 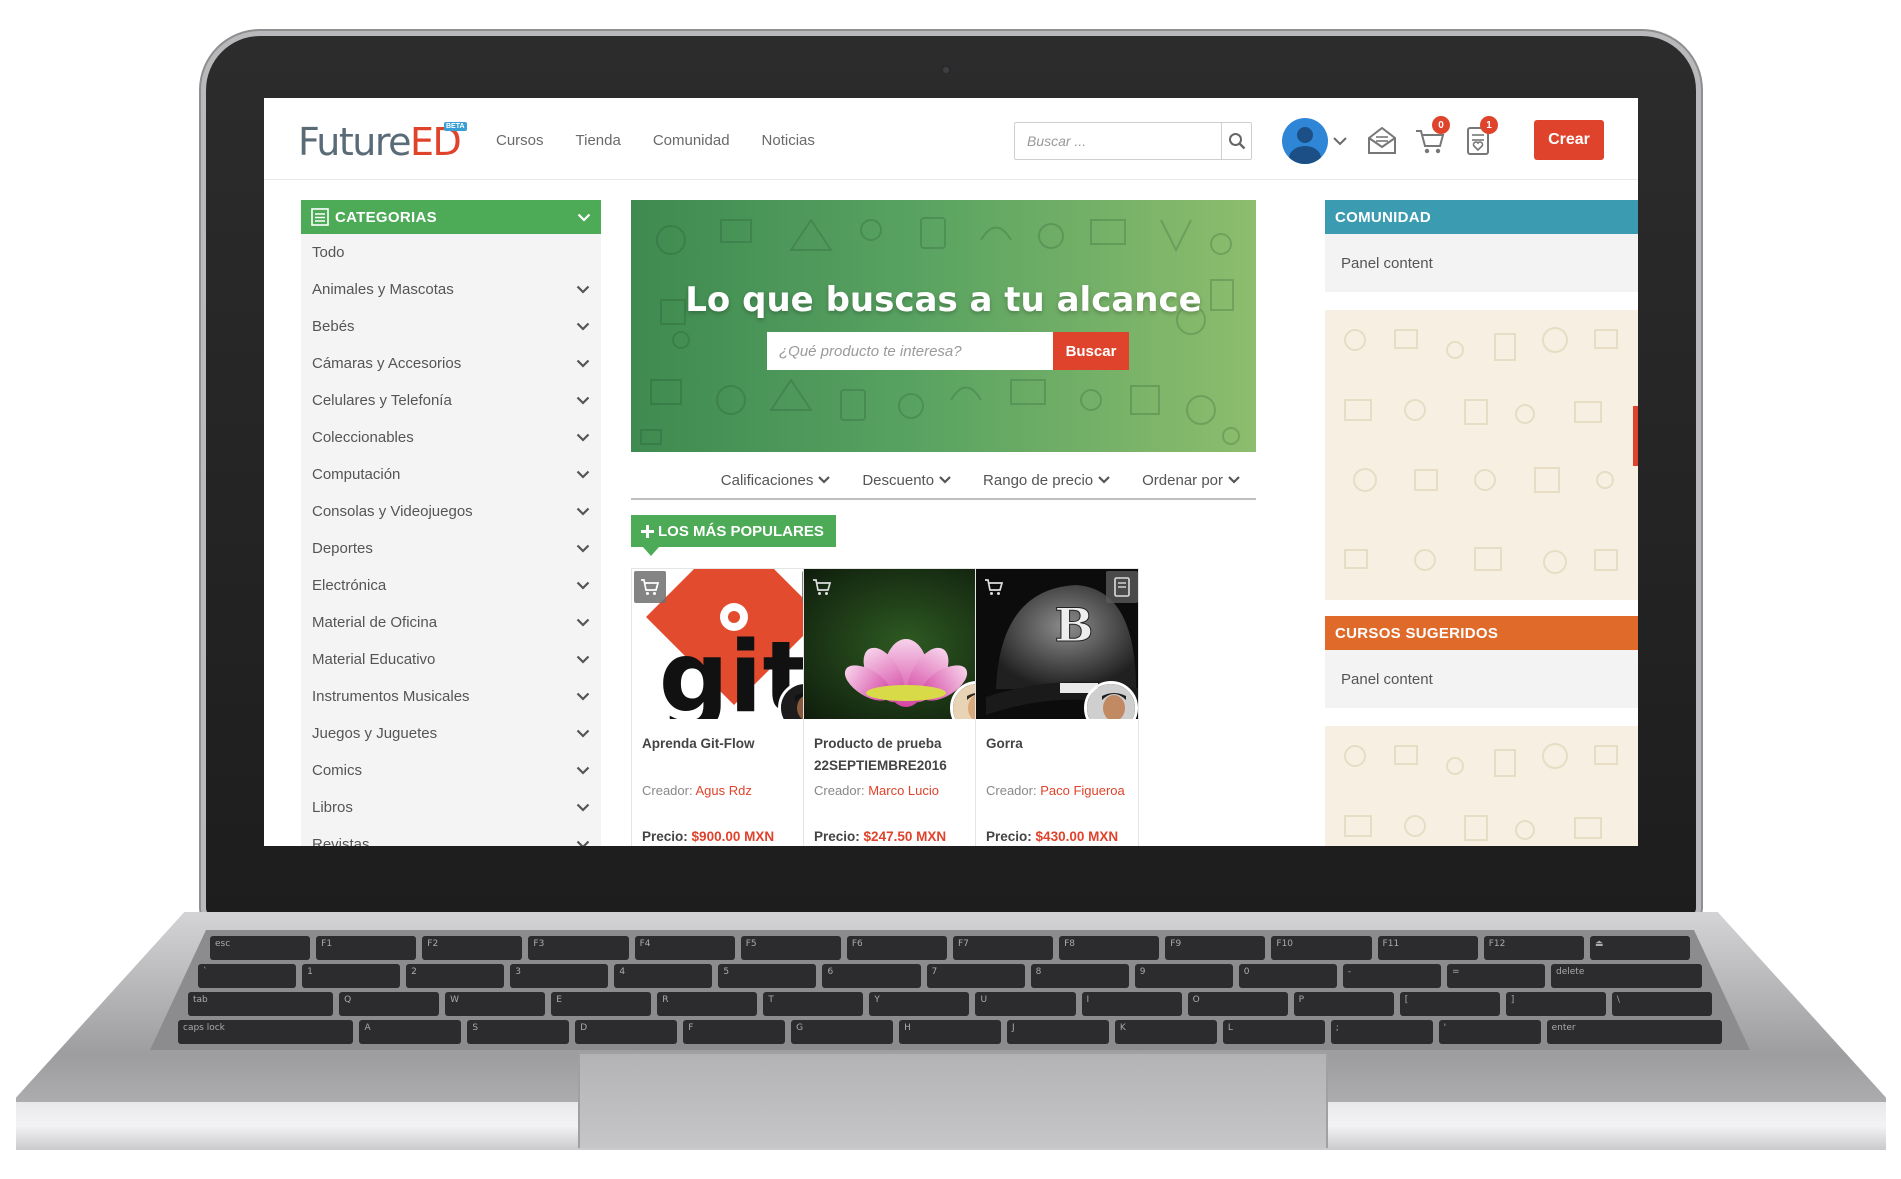 What do you see at coordinates (375, 733) in the screenshot?
I see `category-label: Juegos y Juguetes` at bounding box center [375, 733].